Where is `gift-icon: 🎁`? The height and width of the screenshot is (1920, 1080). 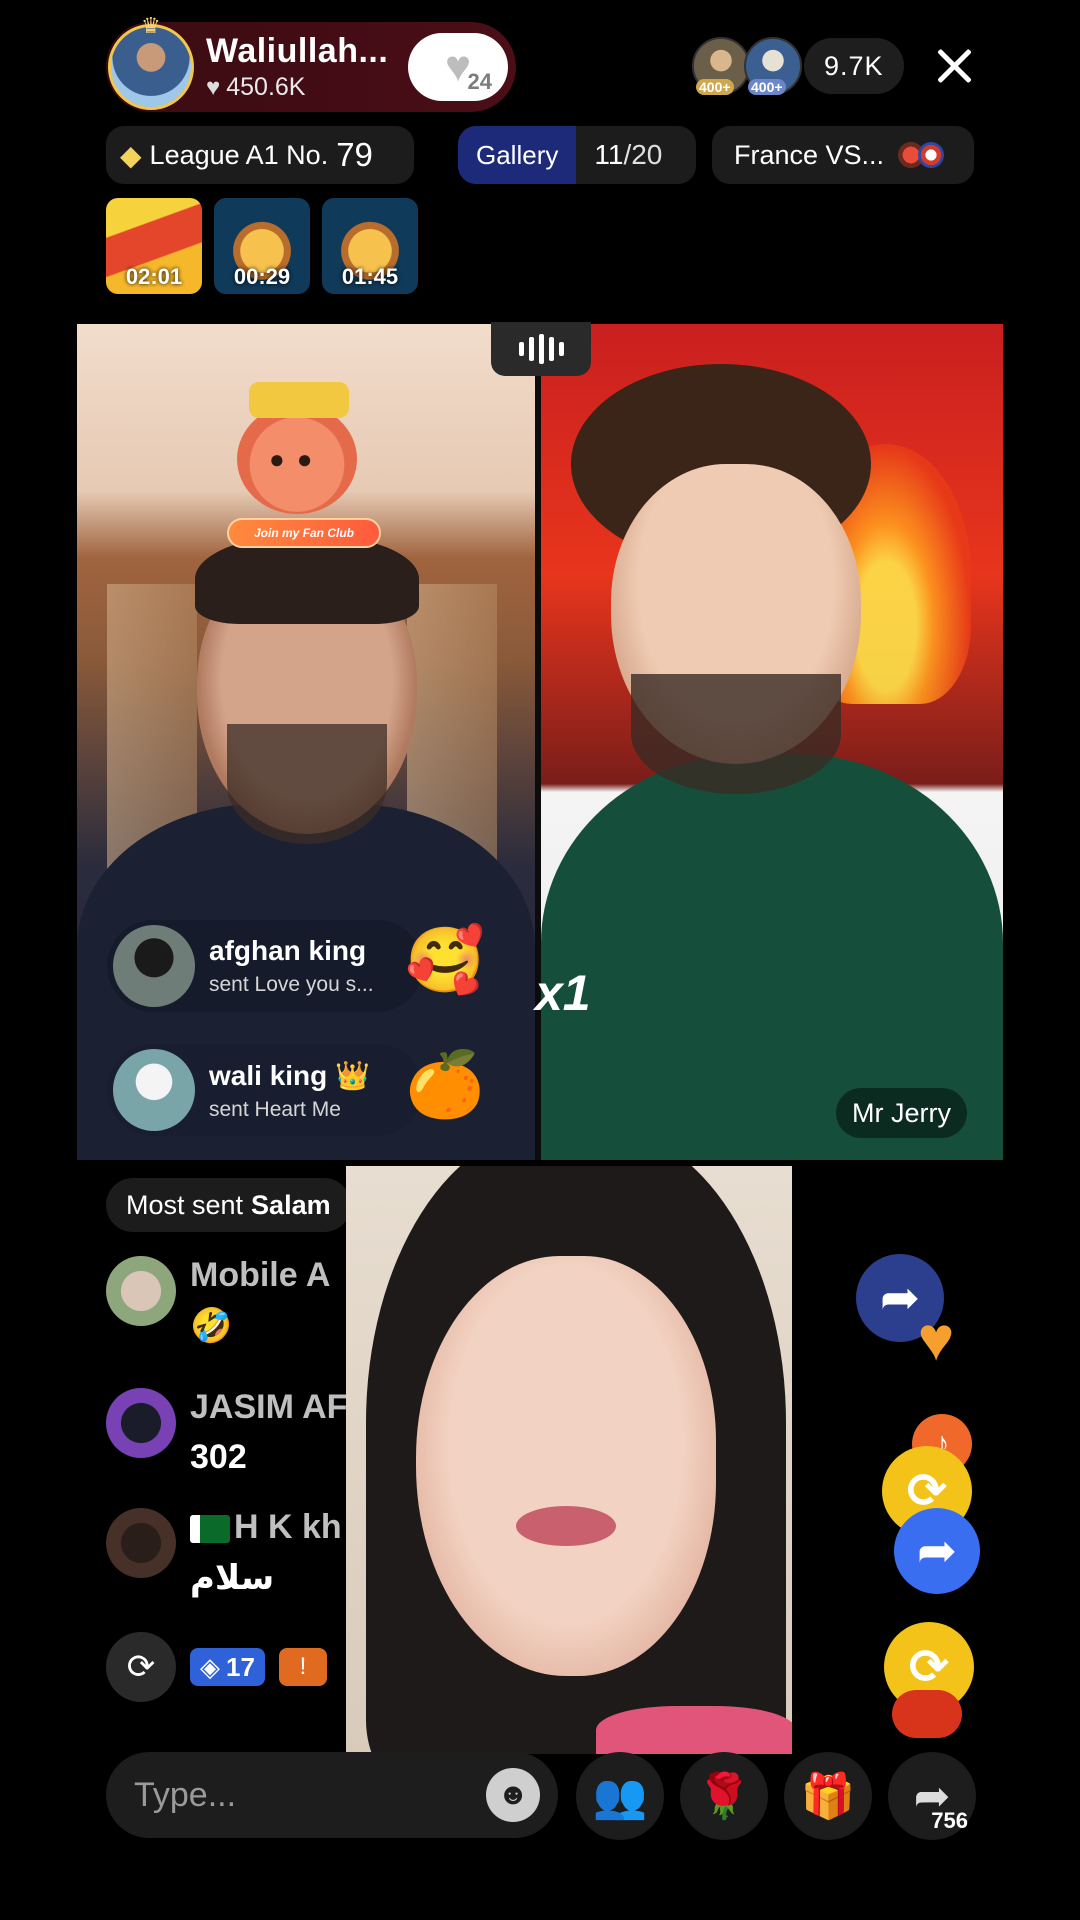
gift-icon: 🎁 is located at coordinates (828, 1796).